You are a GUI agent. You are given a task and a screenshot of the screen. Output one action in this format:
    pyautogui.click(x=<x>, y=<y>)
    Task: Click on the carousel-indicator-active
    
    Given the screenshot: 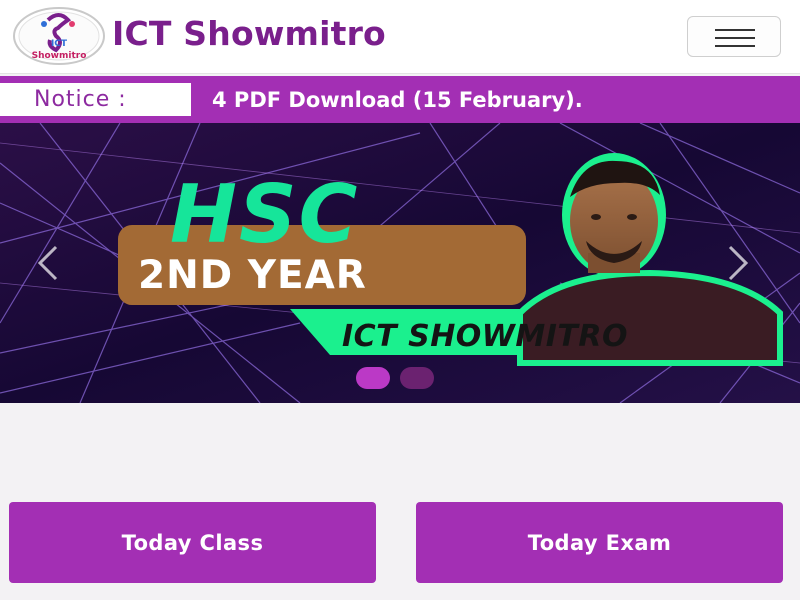 What is the action you would take?
    pyautogui.click(x=373, y=378)
    